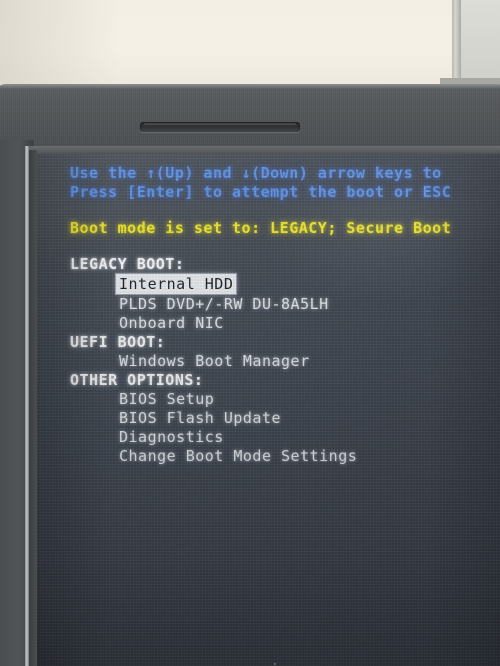 The height and width of the screenshot is (666, 500). What do you see at coordinates (480, 44) in the screenshot?
I see `window-pane` at bounding box center [480, 44].